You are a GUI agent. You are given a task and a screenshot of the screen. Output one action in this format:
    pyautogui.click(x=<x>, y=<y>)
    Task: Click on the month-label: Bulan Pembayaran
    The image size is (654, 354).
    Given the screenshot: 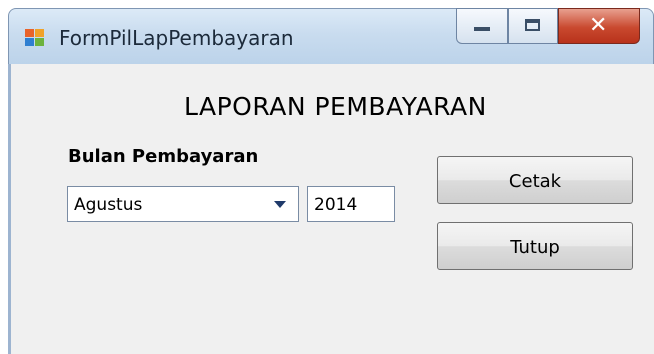 What is the action you would take?
    pyautogui.click(x=163, y=156)
    